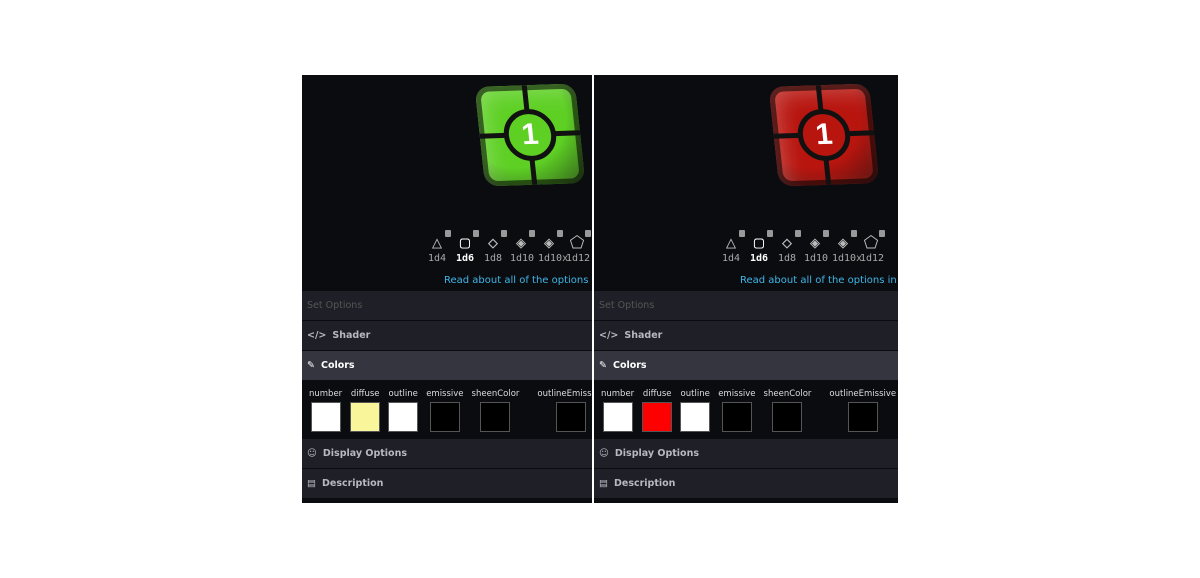  What do you see at coordinates (802, 247) in the screenshot?
I see `dice-selector: △ 1d4 ▢ 1d6 ◇ 1d8 ◈ 1d10 ◈ 1d10x ⬠ 1d12` at bounding box center [802, 247].